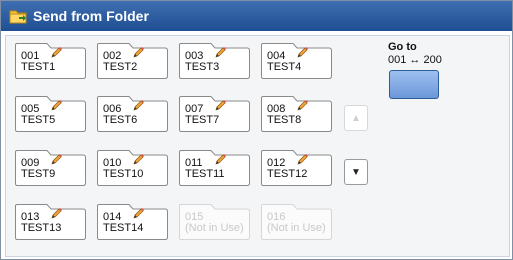 The height and width of the screenshot is (260, 513). What do you see at coordinates (205, 174) in the screenshot?
I see `folder-name: TEST11` at bounding box center [205, 174].